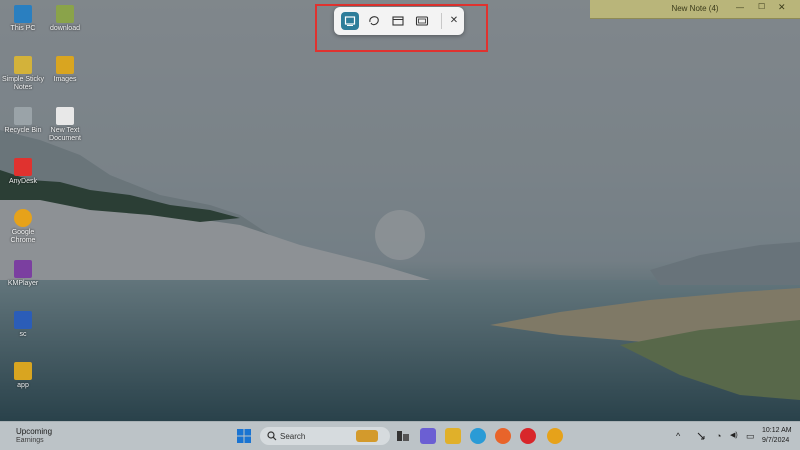  What do you see at coordinates (23, 28) in the screenshot?
I see `desktop-icon-label: This PC` at bounding box center [23, 28].